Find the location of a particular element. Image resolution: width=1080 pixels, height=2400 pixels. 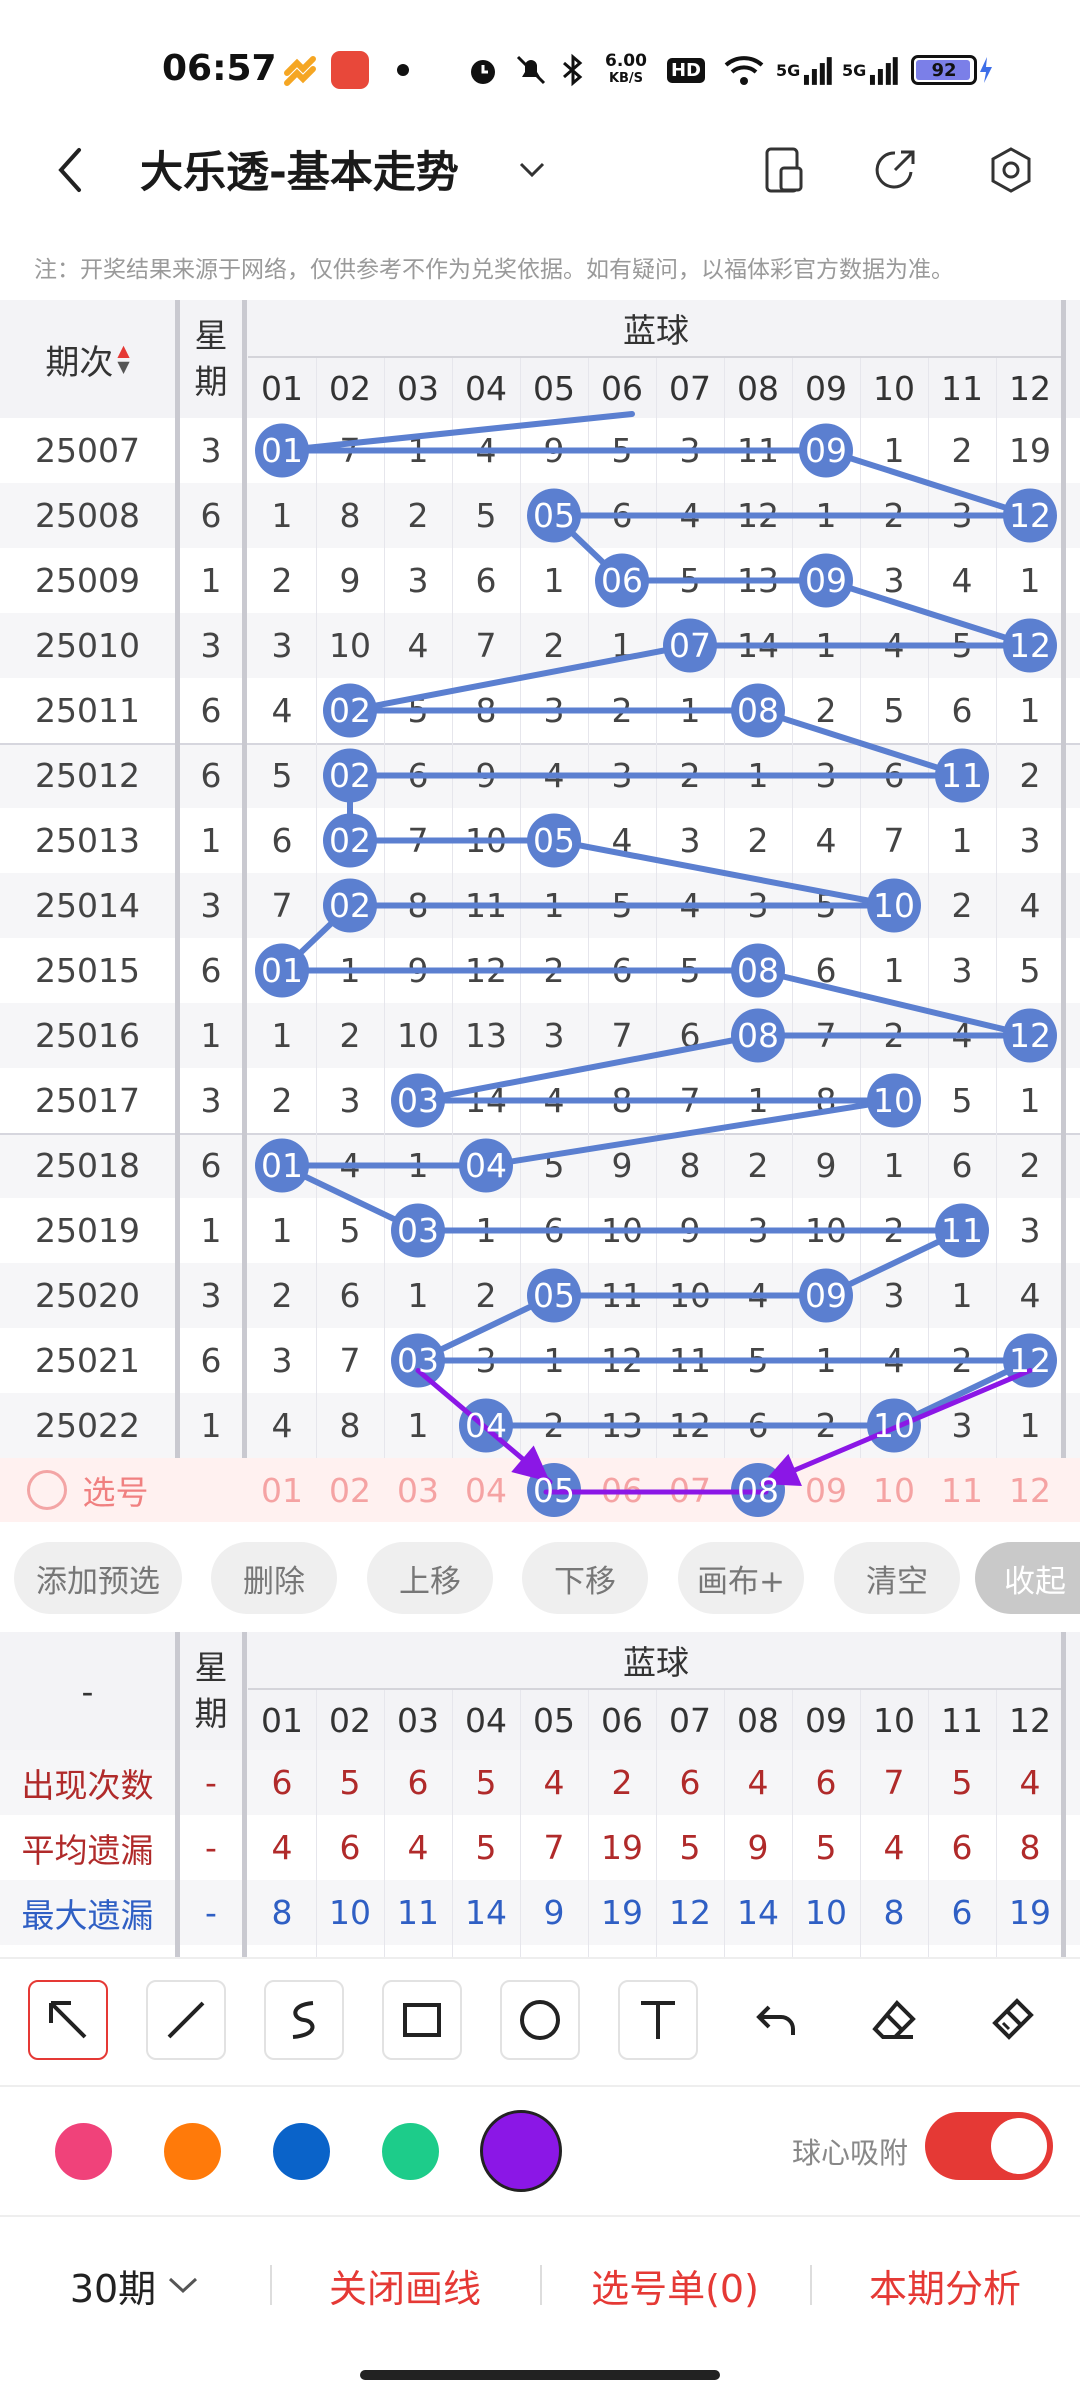

table-row: 25010 3 3 10 4 7 2 1 07 14 1 4 5 12 is located at coordinates (540, 645).